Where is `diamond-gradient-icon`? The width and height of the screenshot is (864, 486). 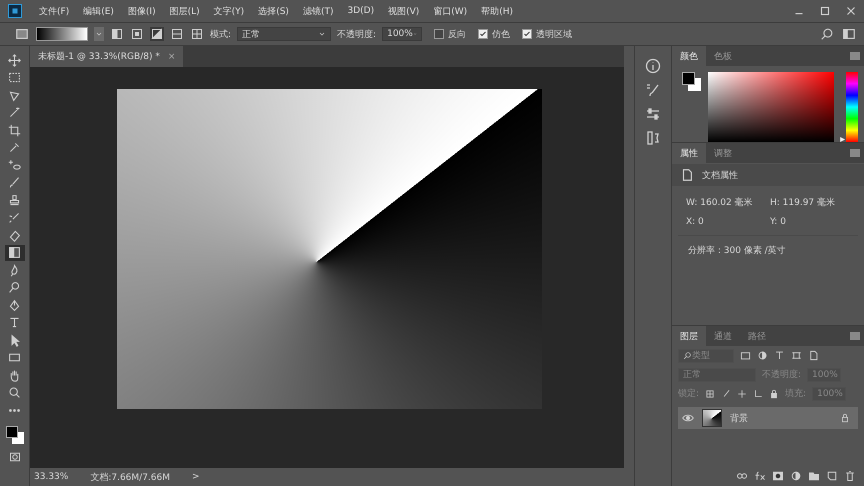 diamond-gradient-icon is located at coordinates (197, 34).